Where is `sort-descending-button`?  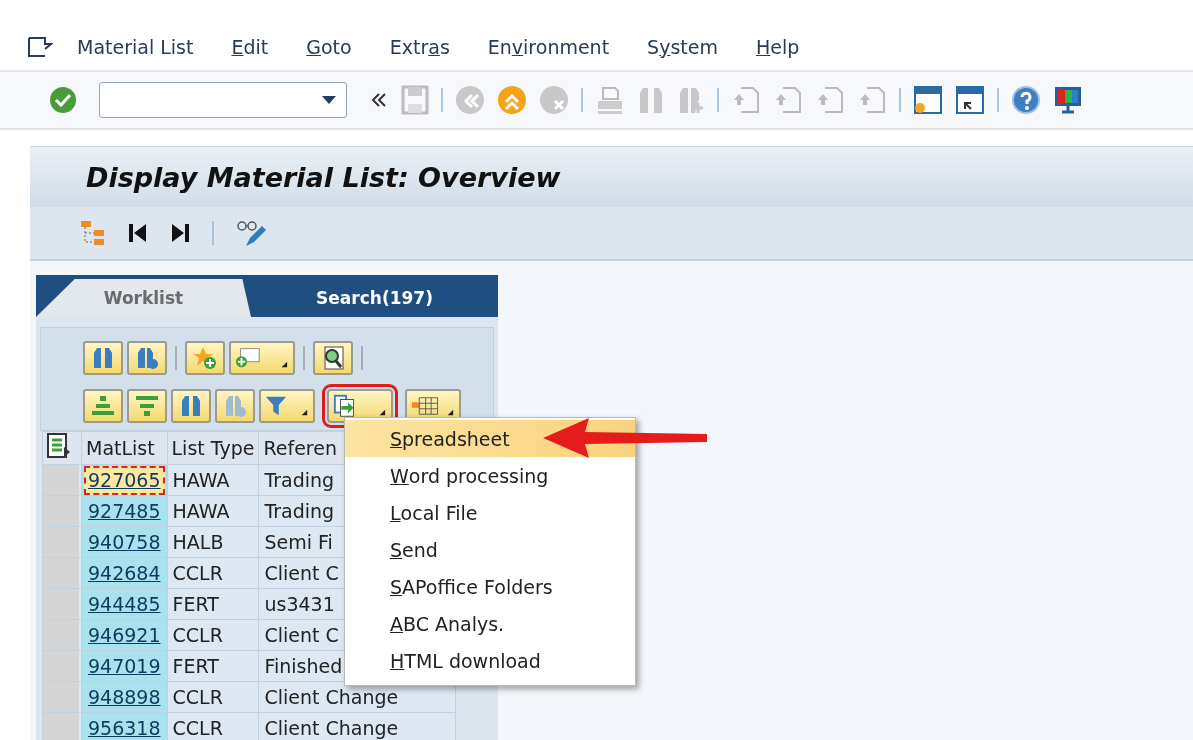 sort-descending-button is located at coordinates (147, 406).